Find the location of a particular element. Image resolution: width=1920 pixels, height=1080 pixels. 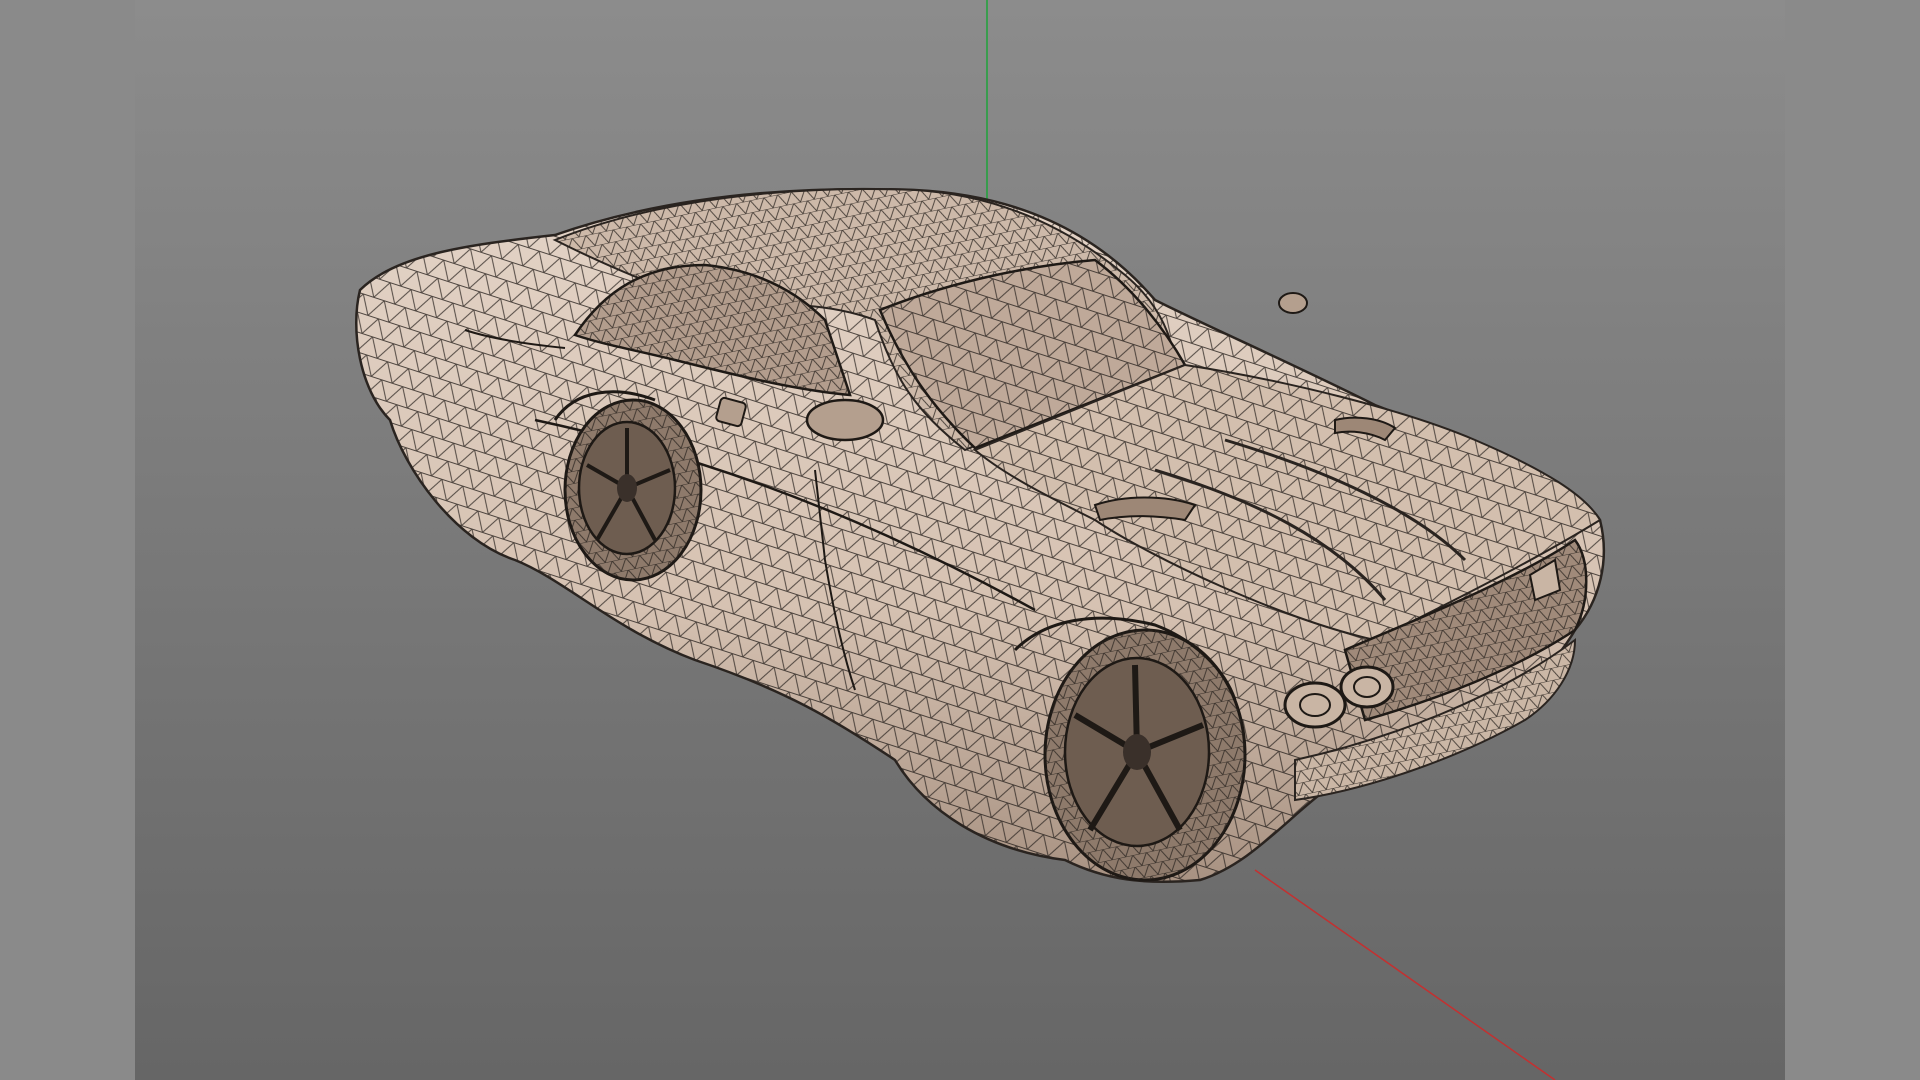

right-panel is located at coordinates (1852, 540).